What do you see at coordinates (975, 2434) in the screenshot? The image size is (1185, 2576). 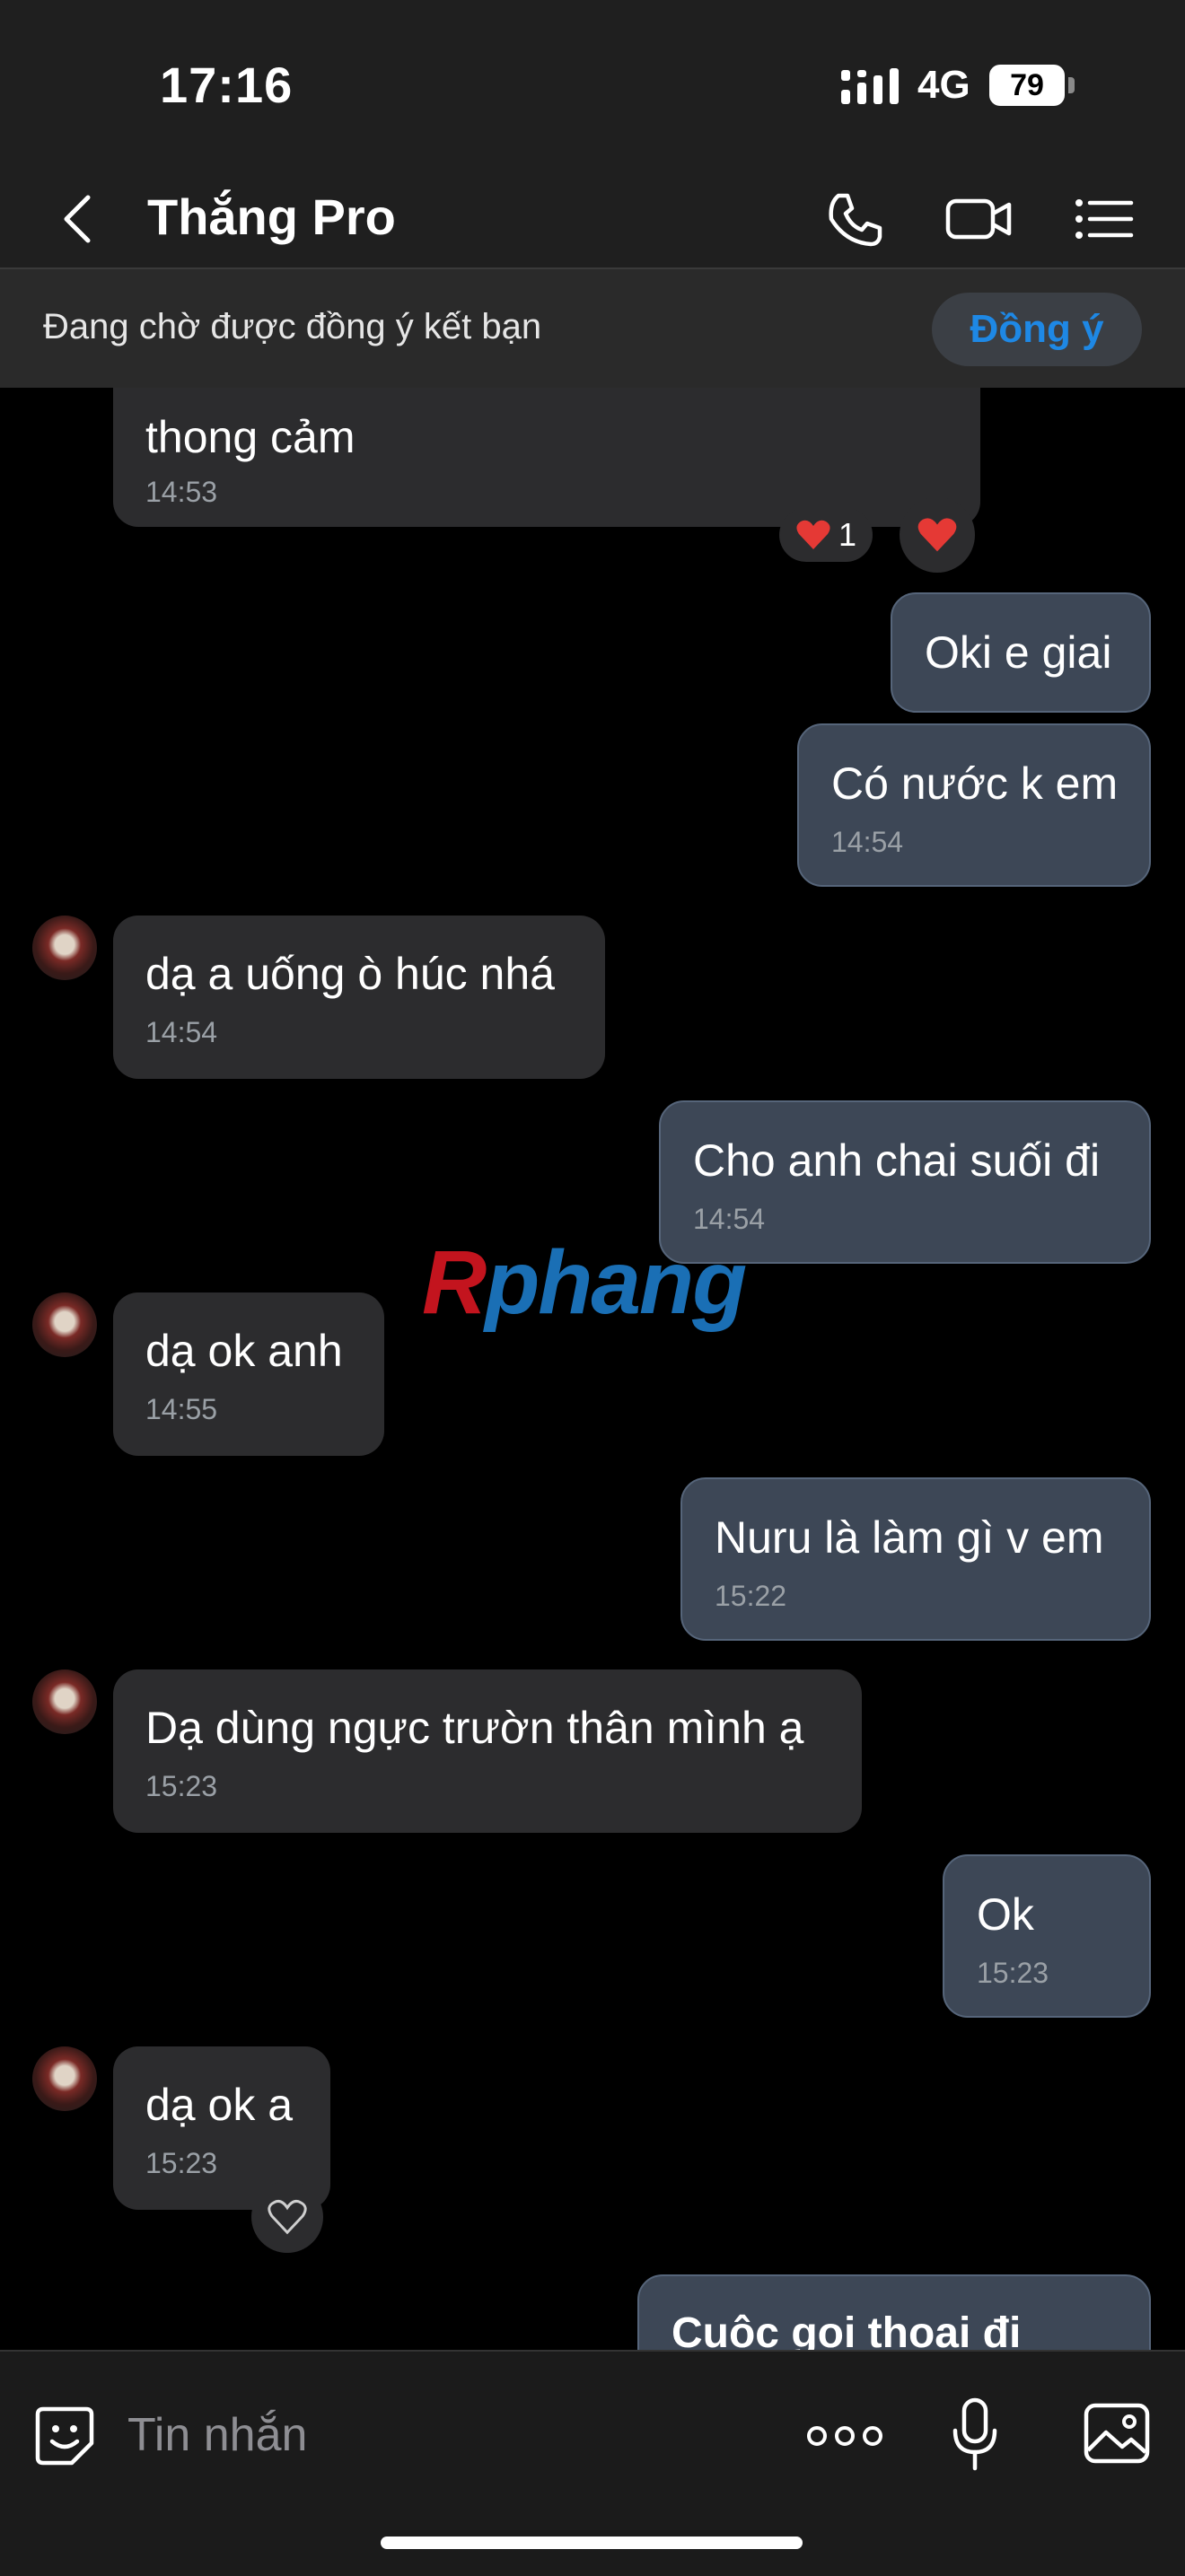 I see `microphone-icon` at bounding box center [975, 2434].